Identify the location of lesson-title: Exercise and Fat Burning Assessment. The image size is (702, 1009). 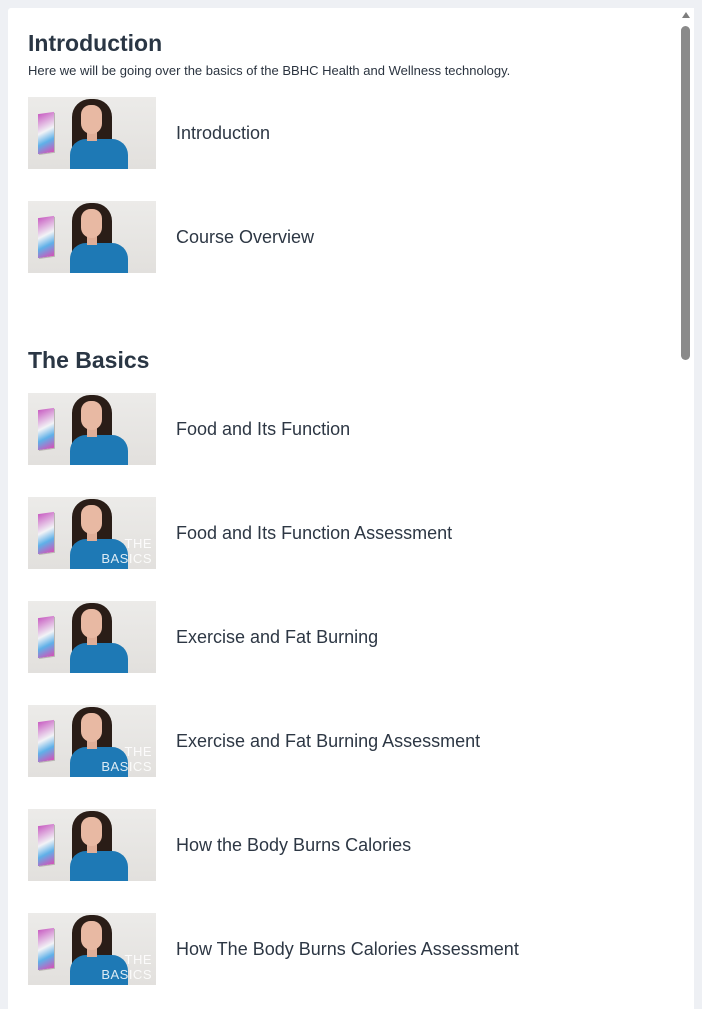
(328, 741).